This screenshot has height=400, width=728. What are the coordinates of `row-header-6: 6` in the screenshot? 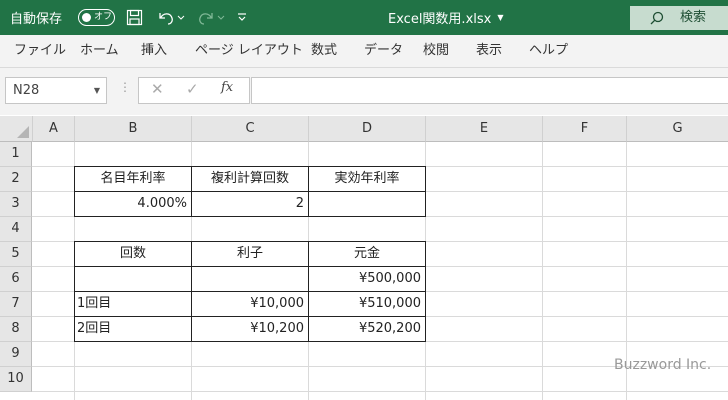 It's located at (16, 279).